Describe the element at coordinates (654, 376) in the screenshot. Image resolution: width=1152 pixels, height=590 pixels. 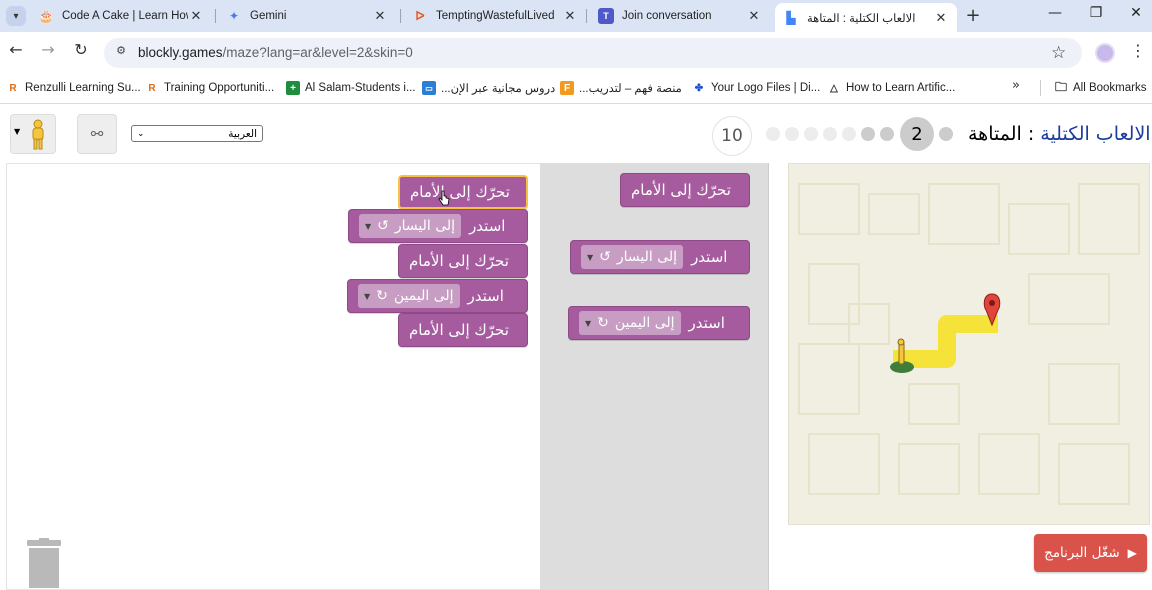
I see `block-toolbox` at that location.